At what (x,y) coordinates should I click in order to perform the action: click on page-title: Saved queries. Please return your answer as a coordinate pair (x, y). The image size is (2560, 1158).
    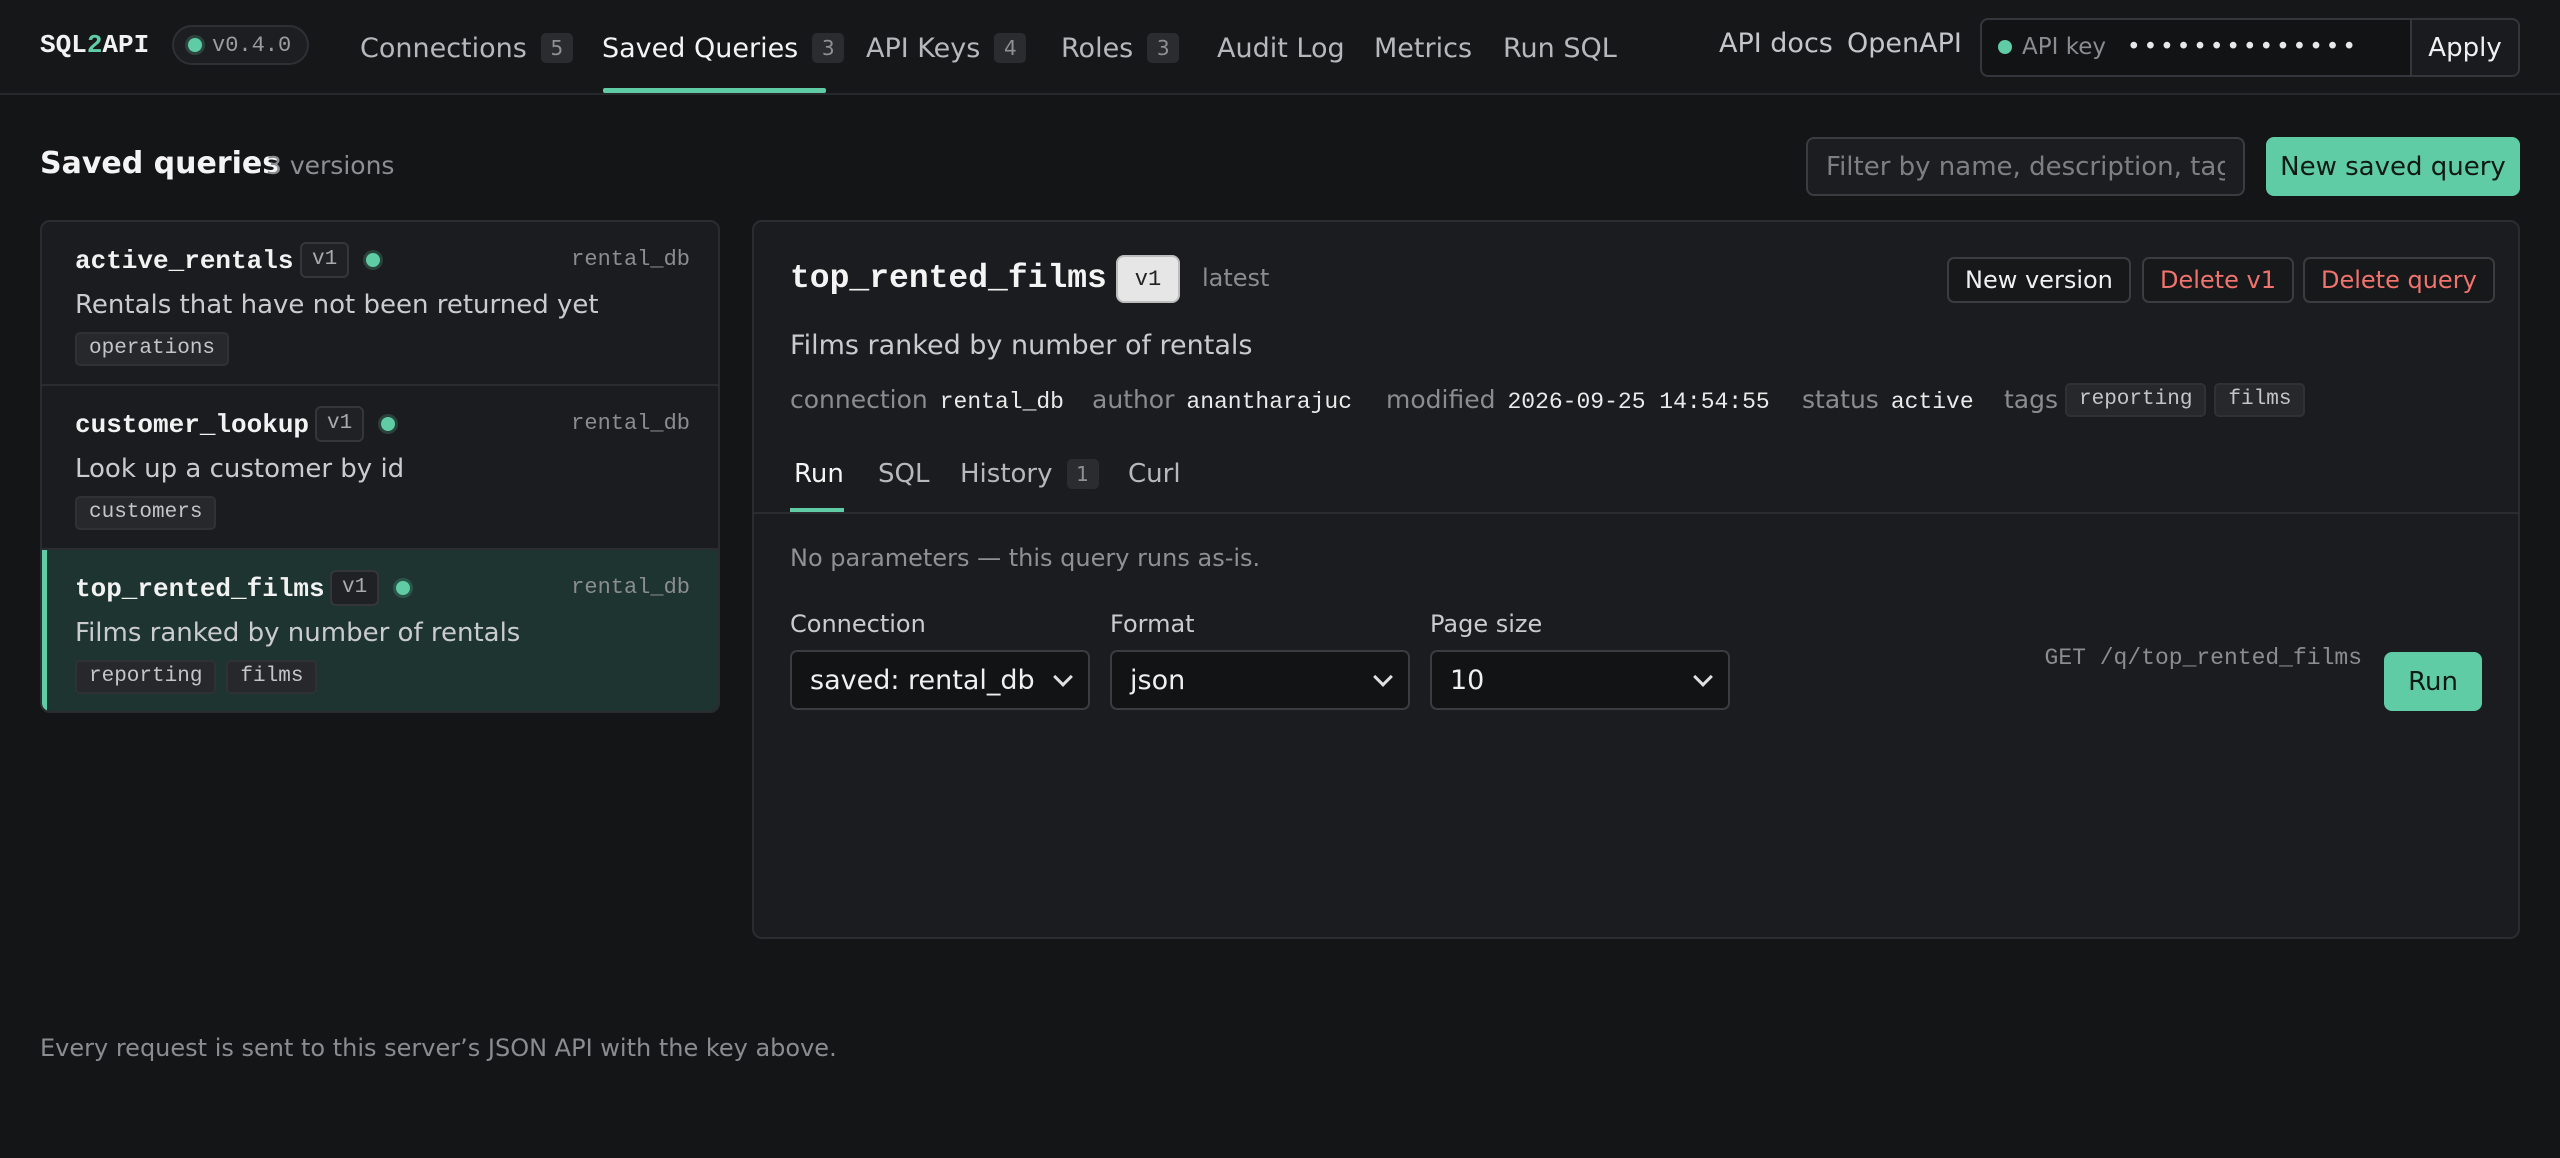
    Looking at the image, I should click on (160, 163).